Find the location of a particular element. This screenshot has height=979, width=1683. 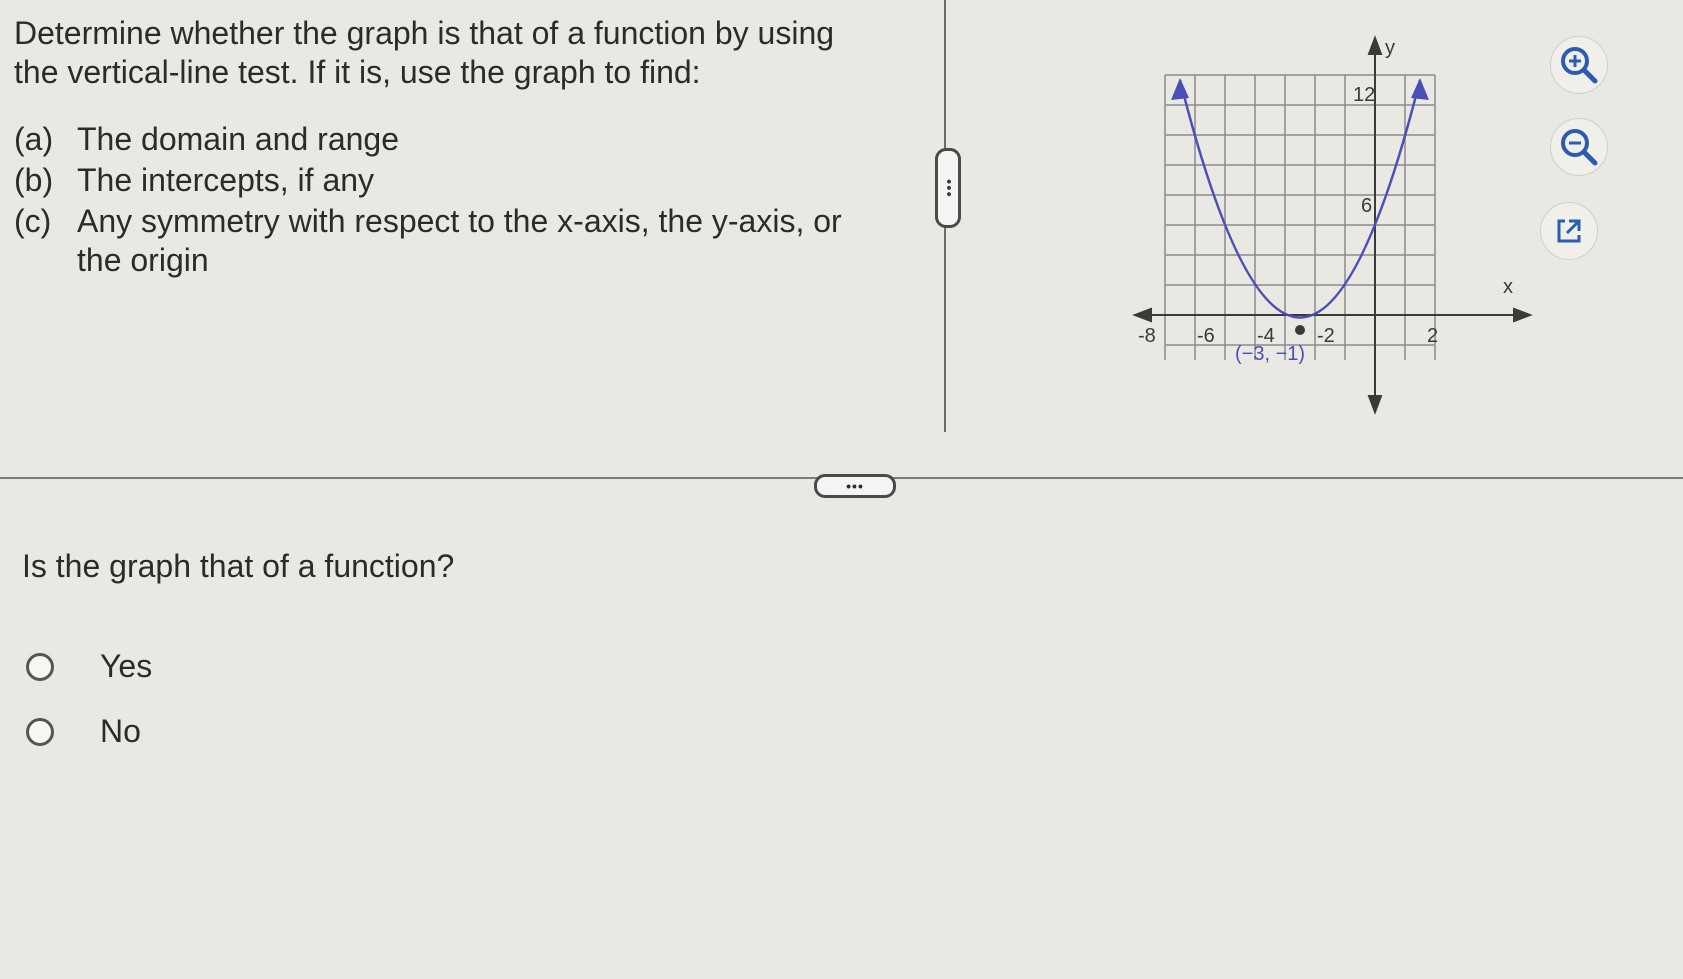

question-part-b: (b) The intercepts, if any is located at coordinates (444, 180).